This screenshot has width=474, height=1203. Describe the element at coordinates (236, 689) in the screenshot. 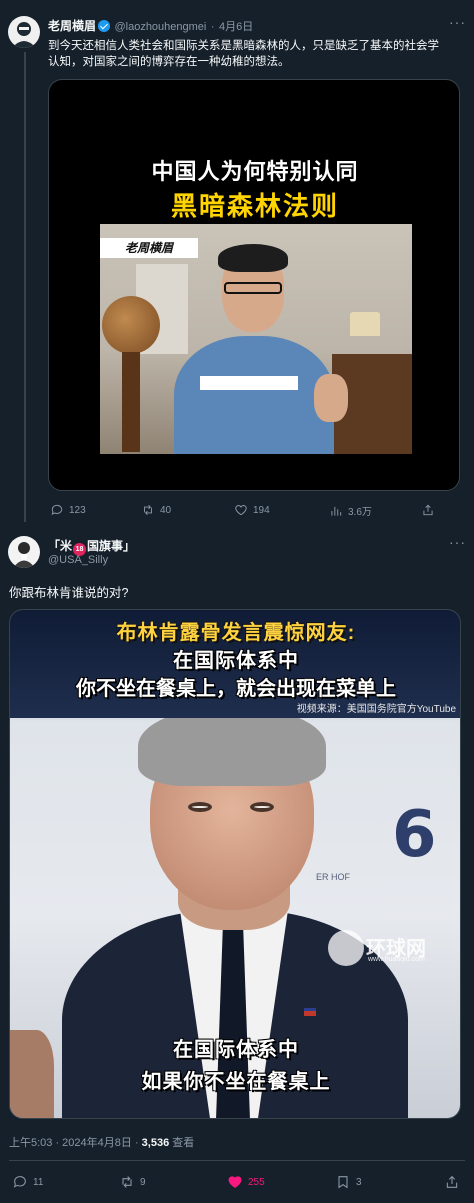

I see `headline-line3: 你不坐在餐桌上，就会出现在菜单上` at that location.